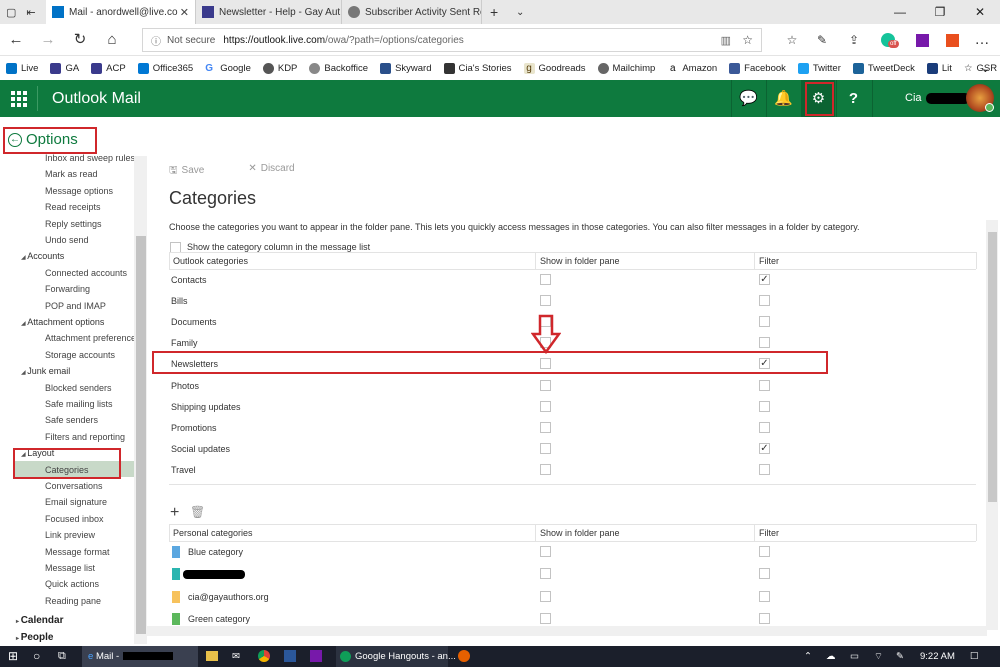  Describe the element at coordinates (42, 256) in the screenshot. I see `sidebar-item-accounts: ◢ Accounts` at that location.